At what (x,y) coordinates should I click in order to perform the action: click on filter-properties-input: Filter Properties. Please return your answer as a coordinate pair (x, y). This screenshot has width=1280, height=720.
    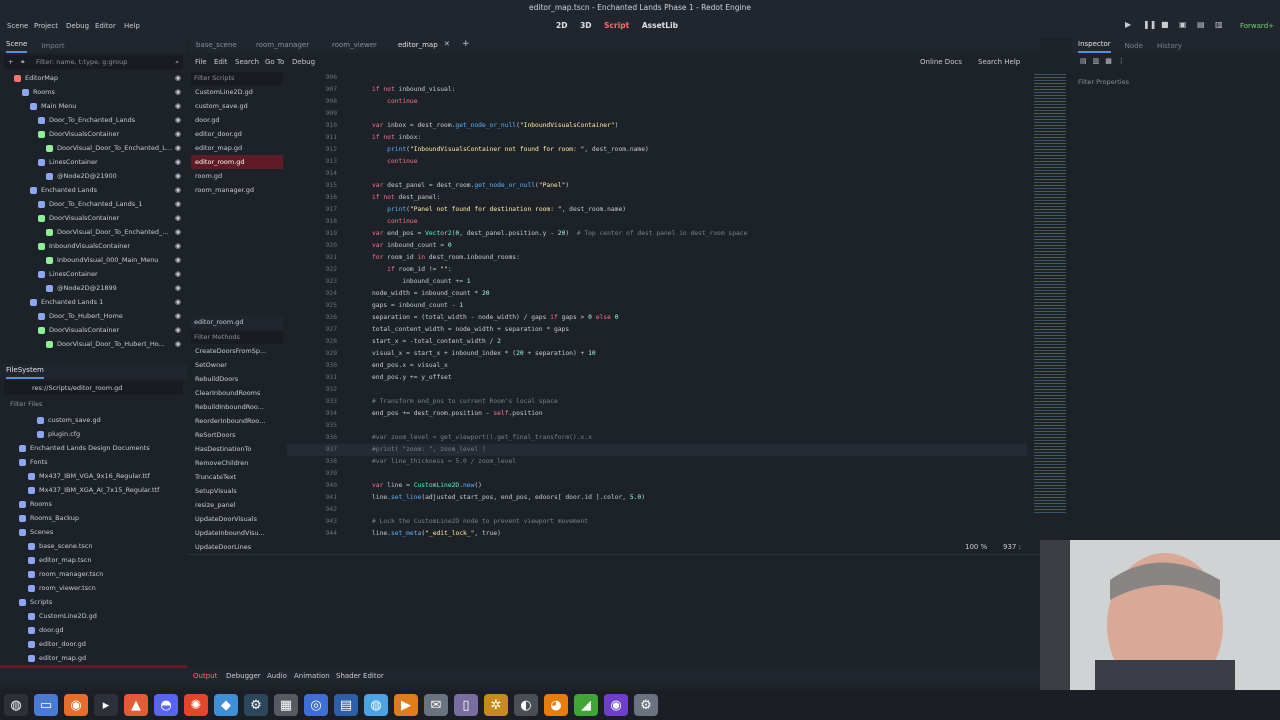
    Looking at the image, I should click on (1176, 82).